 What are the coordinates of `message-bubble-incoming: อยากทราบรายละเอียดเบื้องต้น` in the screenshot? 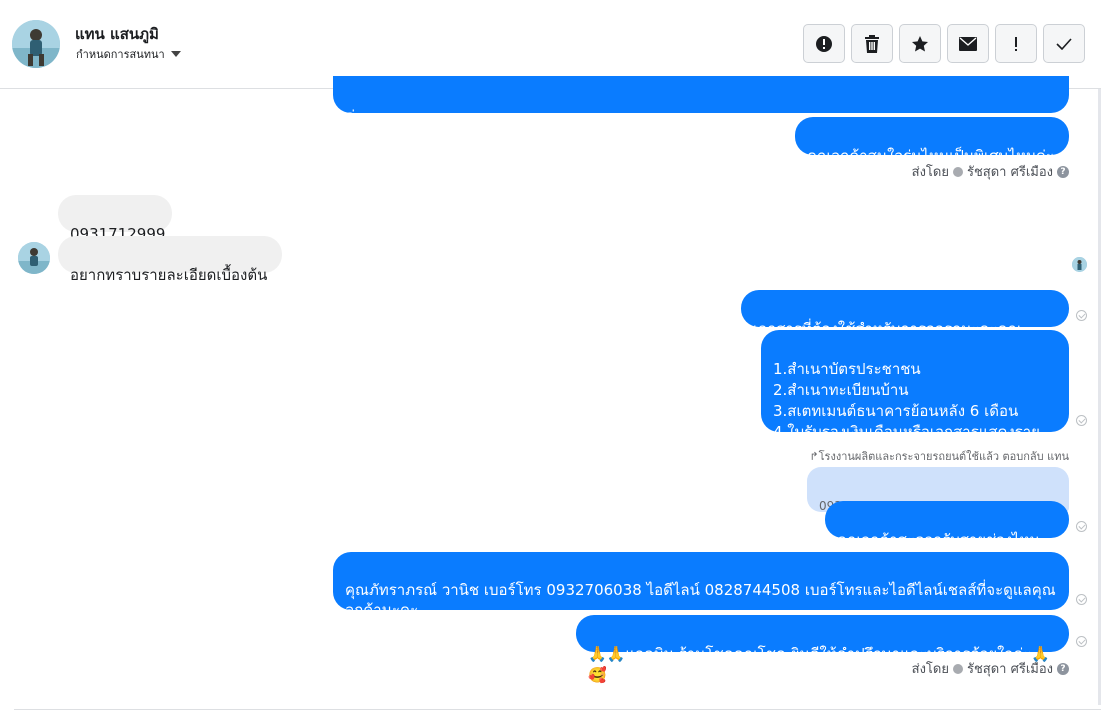 It's located at (170, 260).